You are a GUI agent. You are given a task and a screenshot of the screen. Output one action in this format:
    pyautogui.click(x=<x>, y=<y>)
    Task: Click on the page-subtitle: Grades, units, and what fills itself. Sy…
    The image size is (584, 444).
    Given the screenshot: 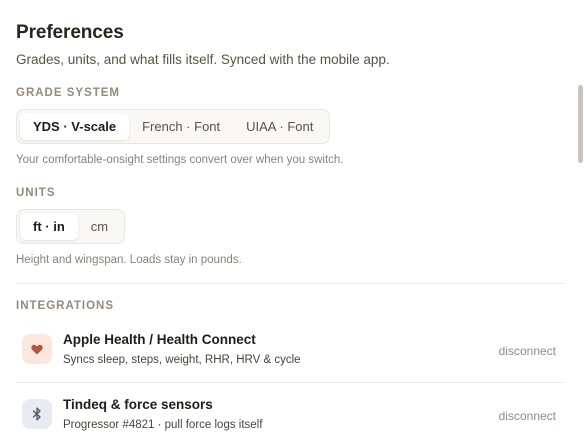 What is the action you would take?
    pyautogui.click(x=203, y=59)
    